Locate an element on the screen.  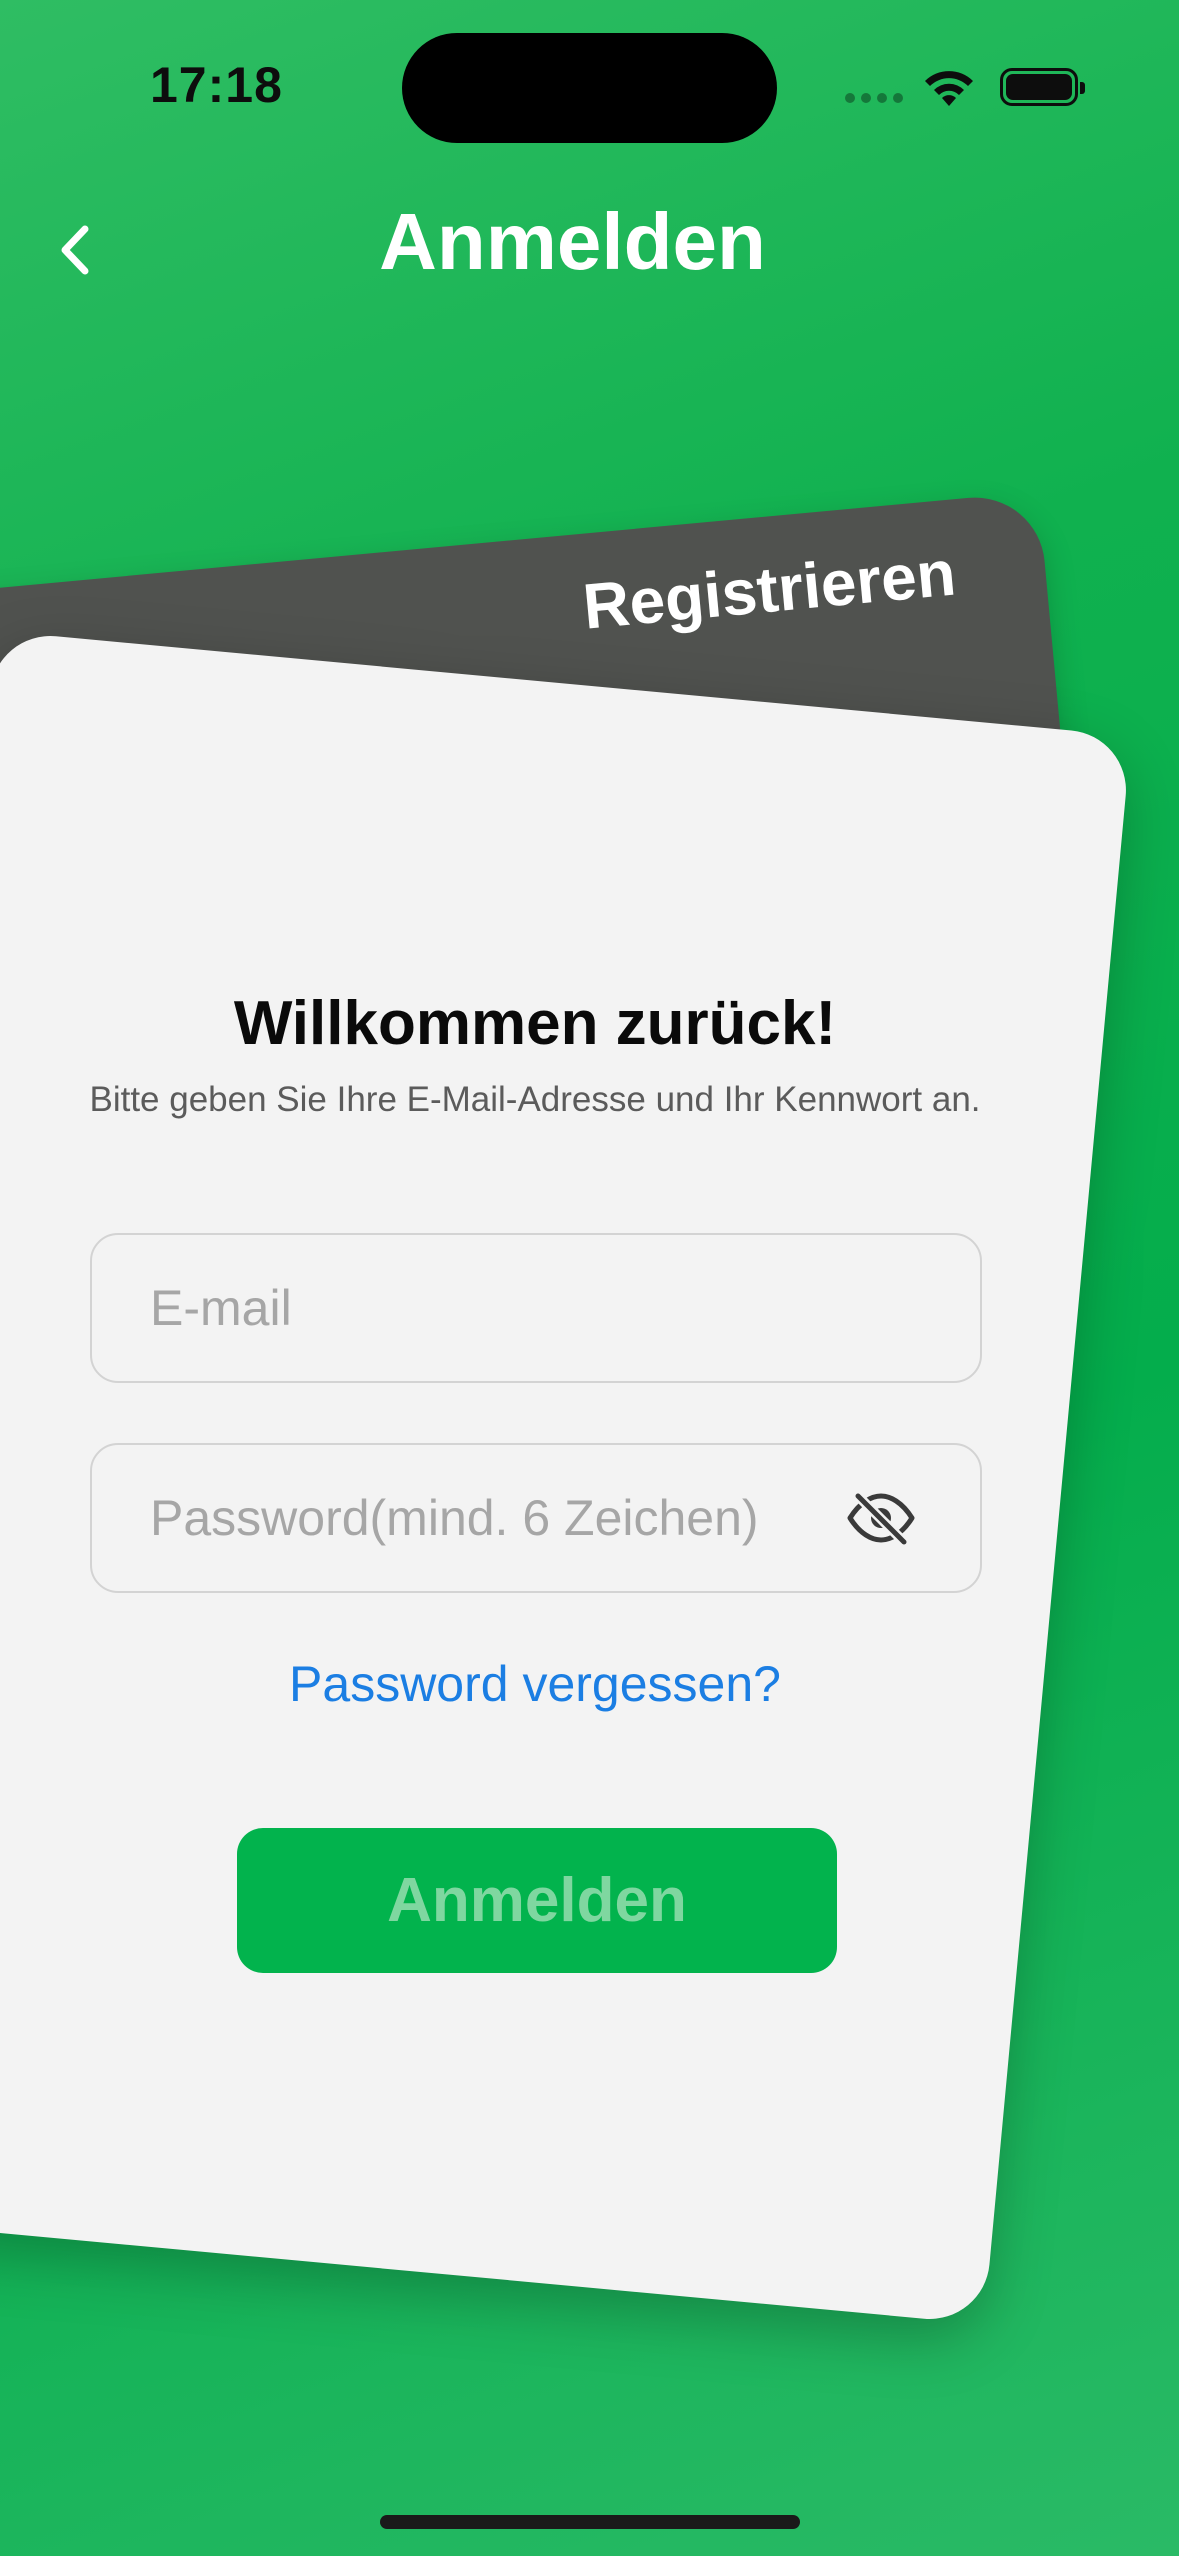
status-bar: 17:18 is located at coordinates (589, 85).